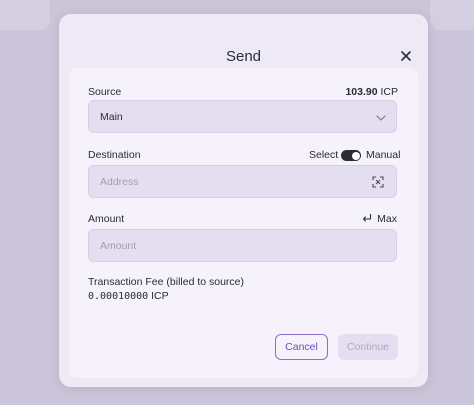 The width and height of the screenshot is (474, 405). I want to click on background-card-right, so click(452, 15).